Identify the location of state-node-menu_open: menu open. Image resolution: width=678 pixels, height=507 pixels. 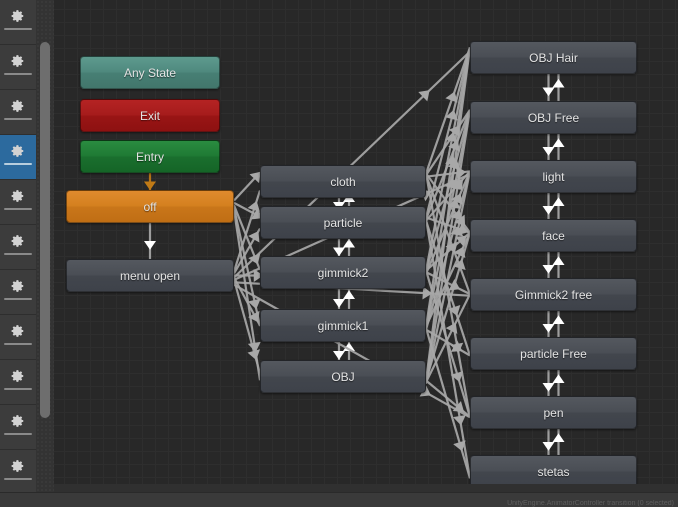
(150, 275).